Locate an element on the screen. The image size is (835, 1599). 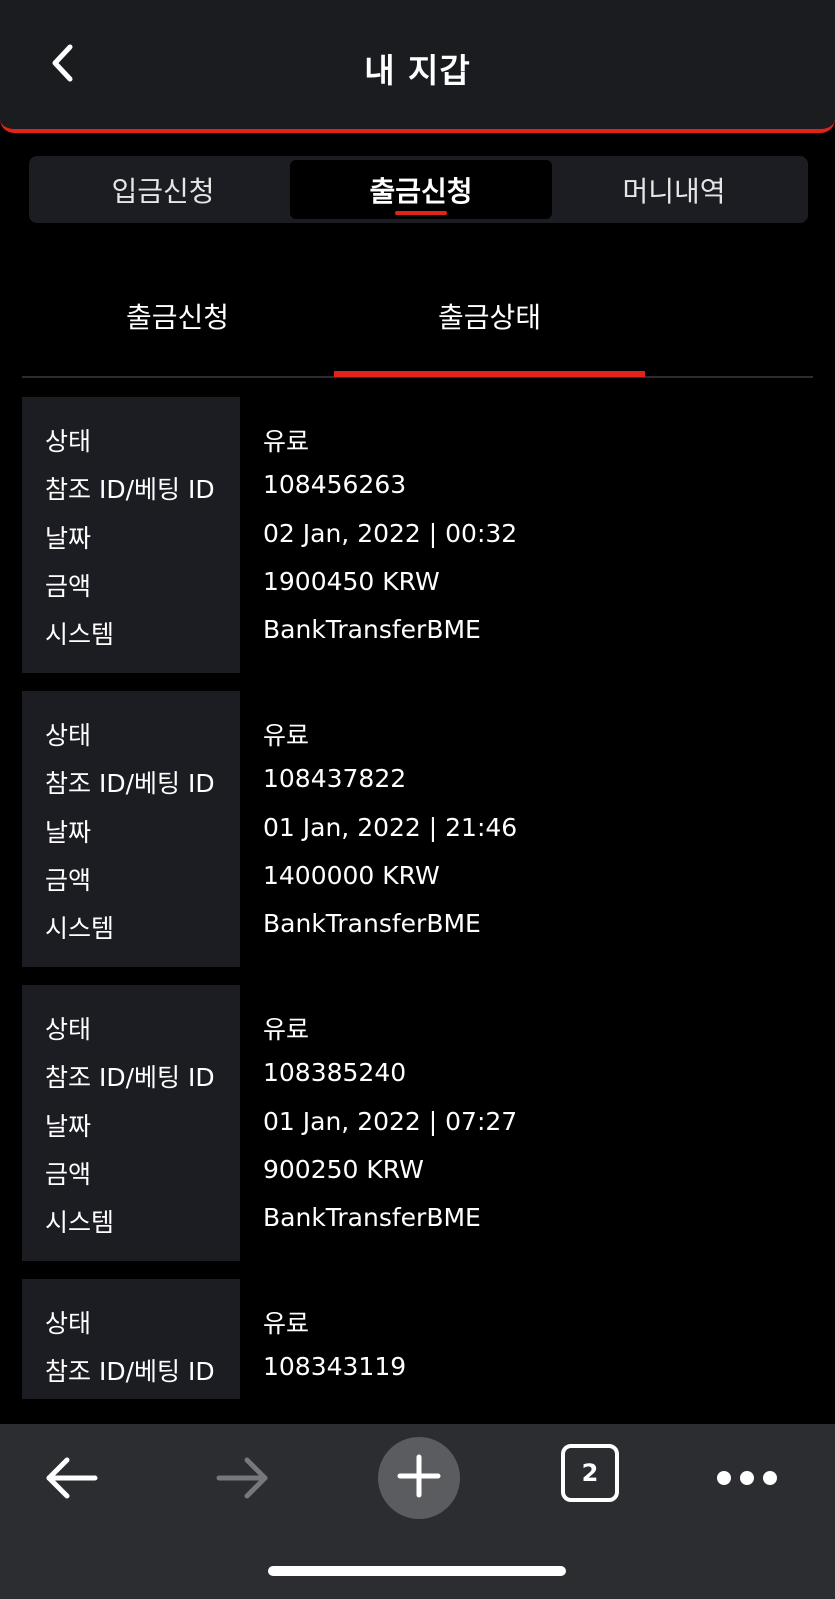
main-tab-bar: 입금신청 출금신청 머니내역 is located at coordinates (418, 189).